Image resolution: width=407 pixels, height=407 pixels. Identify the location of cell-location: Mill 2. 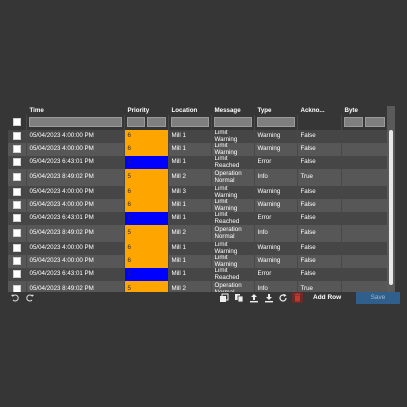
(190, 233).